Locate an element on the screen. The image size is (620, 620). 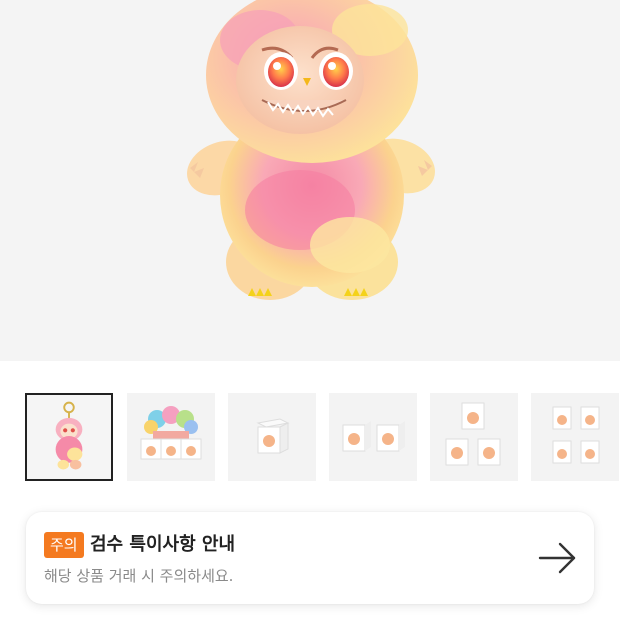
keychain-figure-icon is located at coordinates (69, 435).